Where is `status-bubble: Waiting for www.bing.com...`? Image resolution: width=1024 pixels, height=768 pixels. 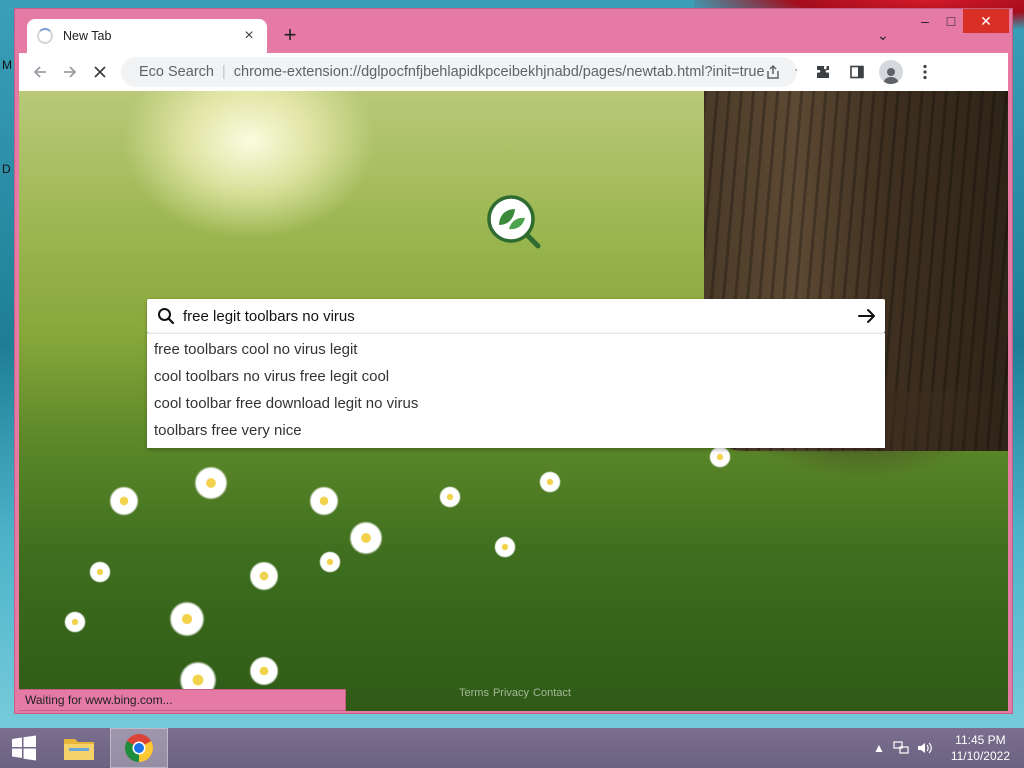
status-bubble: Waiting for www.bing.com... is located at coordinates (182, 700).